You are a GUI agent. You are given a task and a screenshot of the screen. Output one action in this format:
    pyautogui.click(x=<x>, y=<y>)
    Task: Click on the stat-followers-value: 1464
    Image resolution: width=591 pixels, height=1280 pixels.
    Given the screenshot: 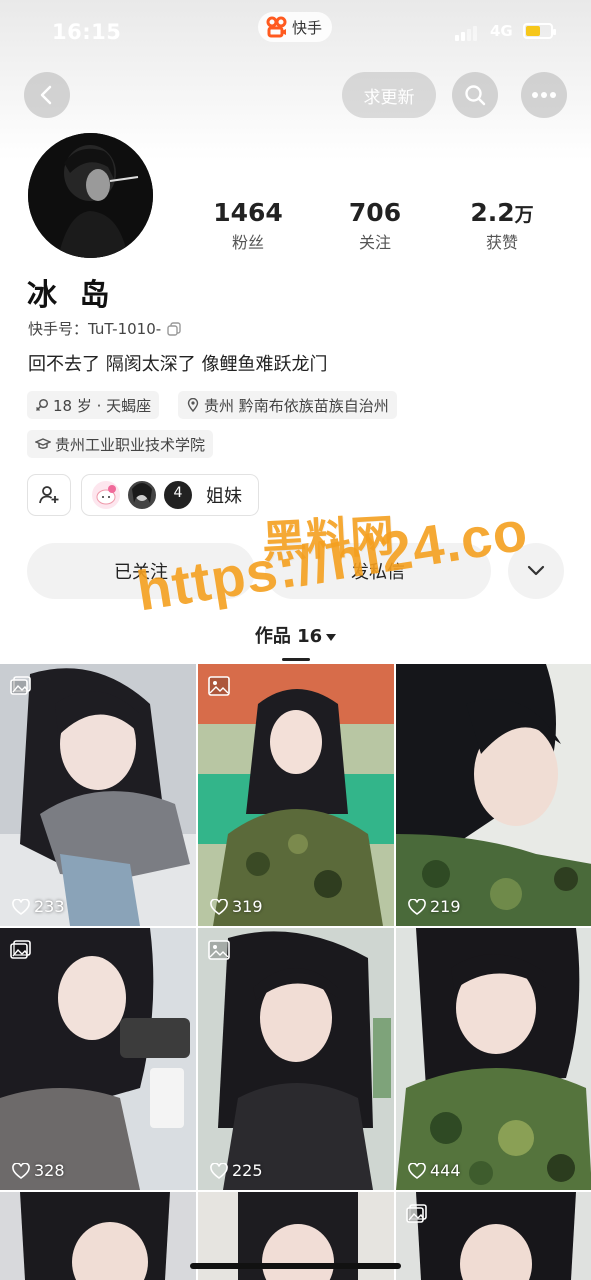 What is the action you would take?
    pyautogui.click(x=248, y=212)
    